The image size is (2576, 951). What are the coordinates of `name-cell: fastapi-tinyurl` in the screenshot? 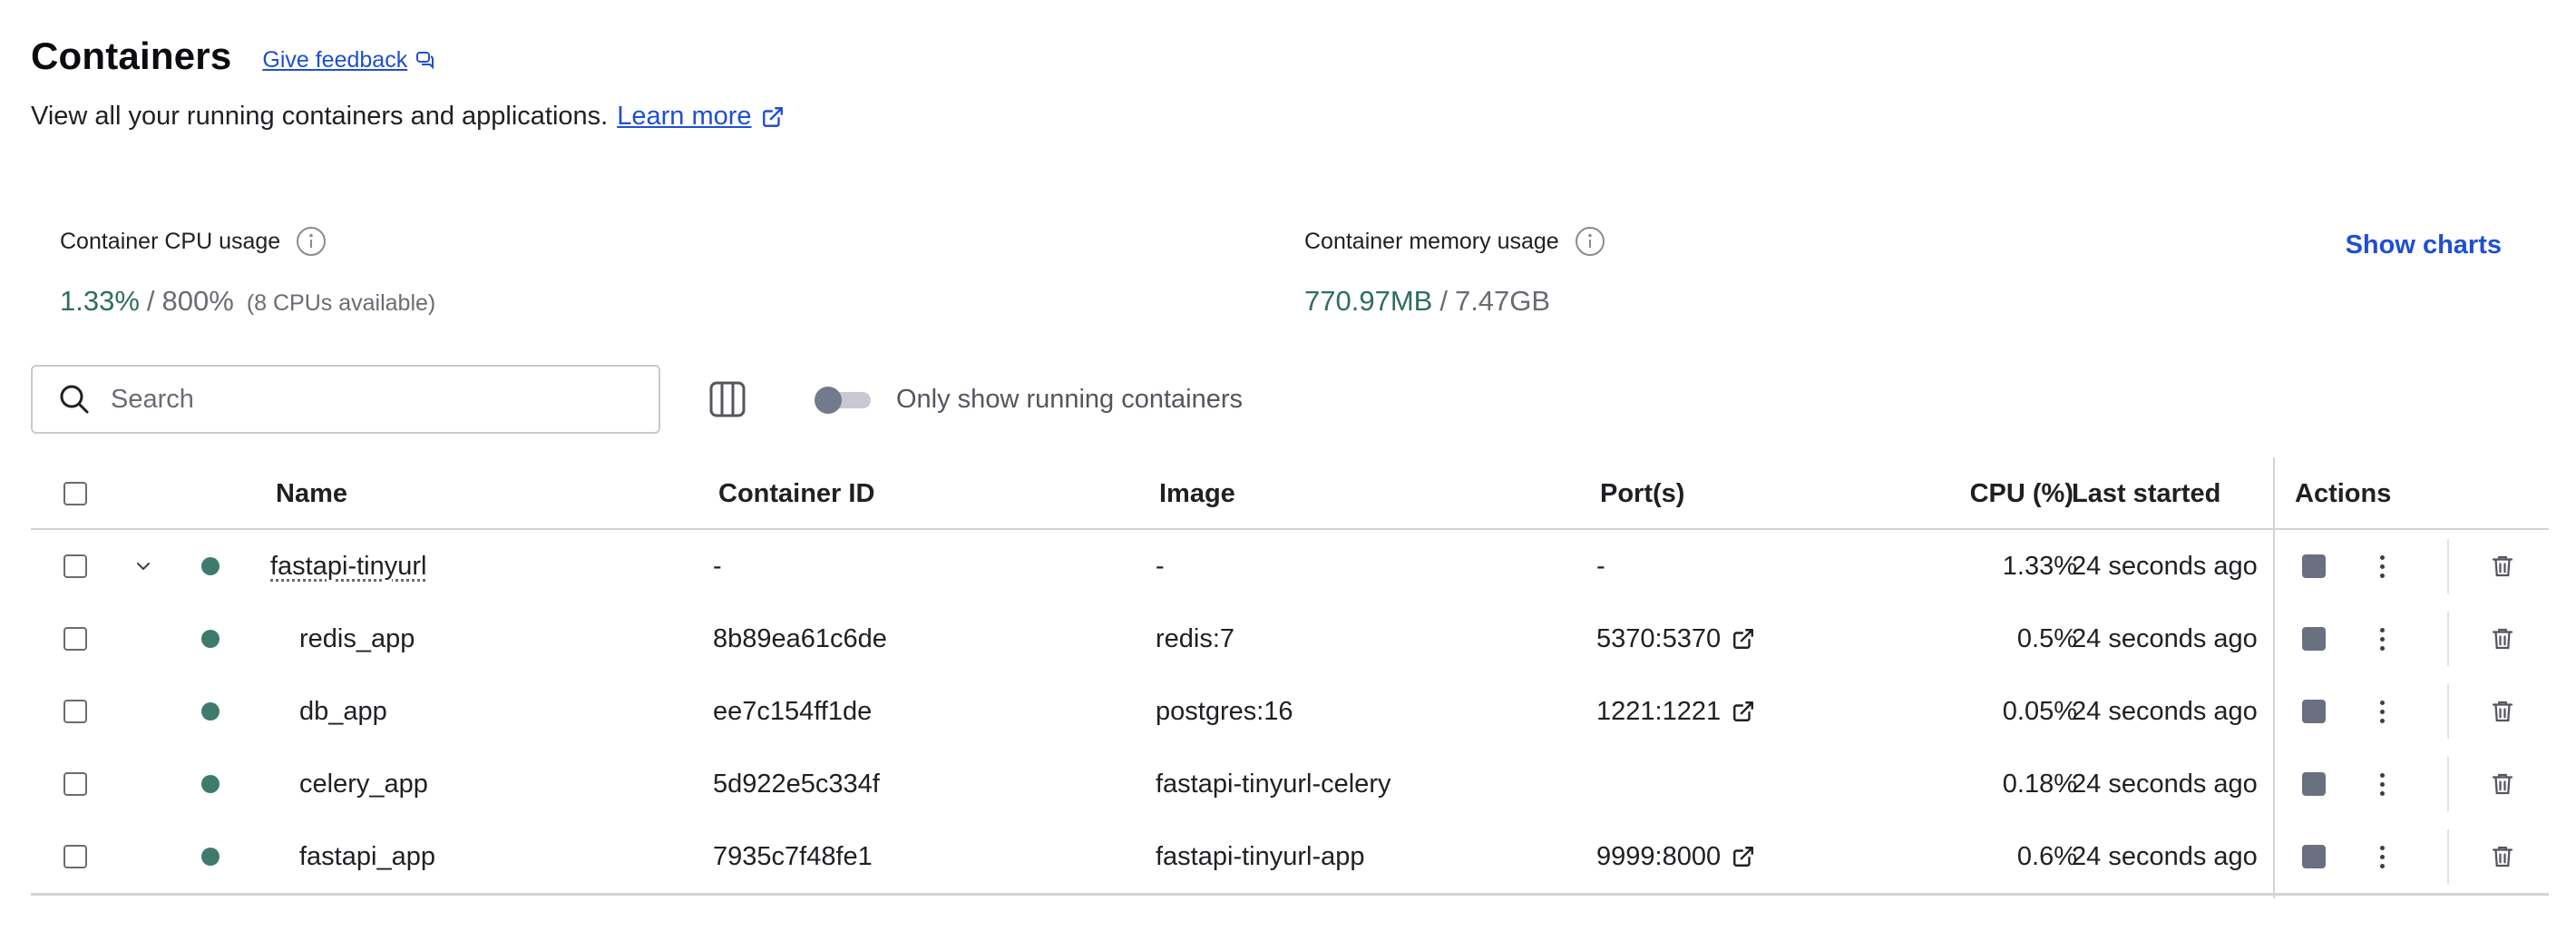 It's located at (348, 567).